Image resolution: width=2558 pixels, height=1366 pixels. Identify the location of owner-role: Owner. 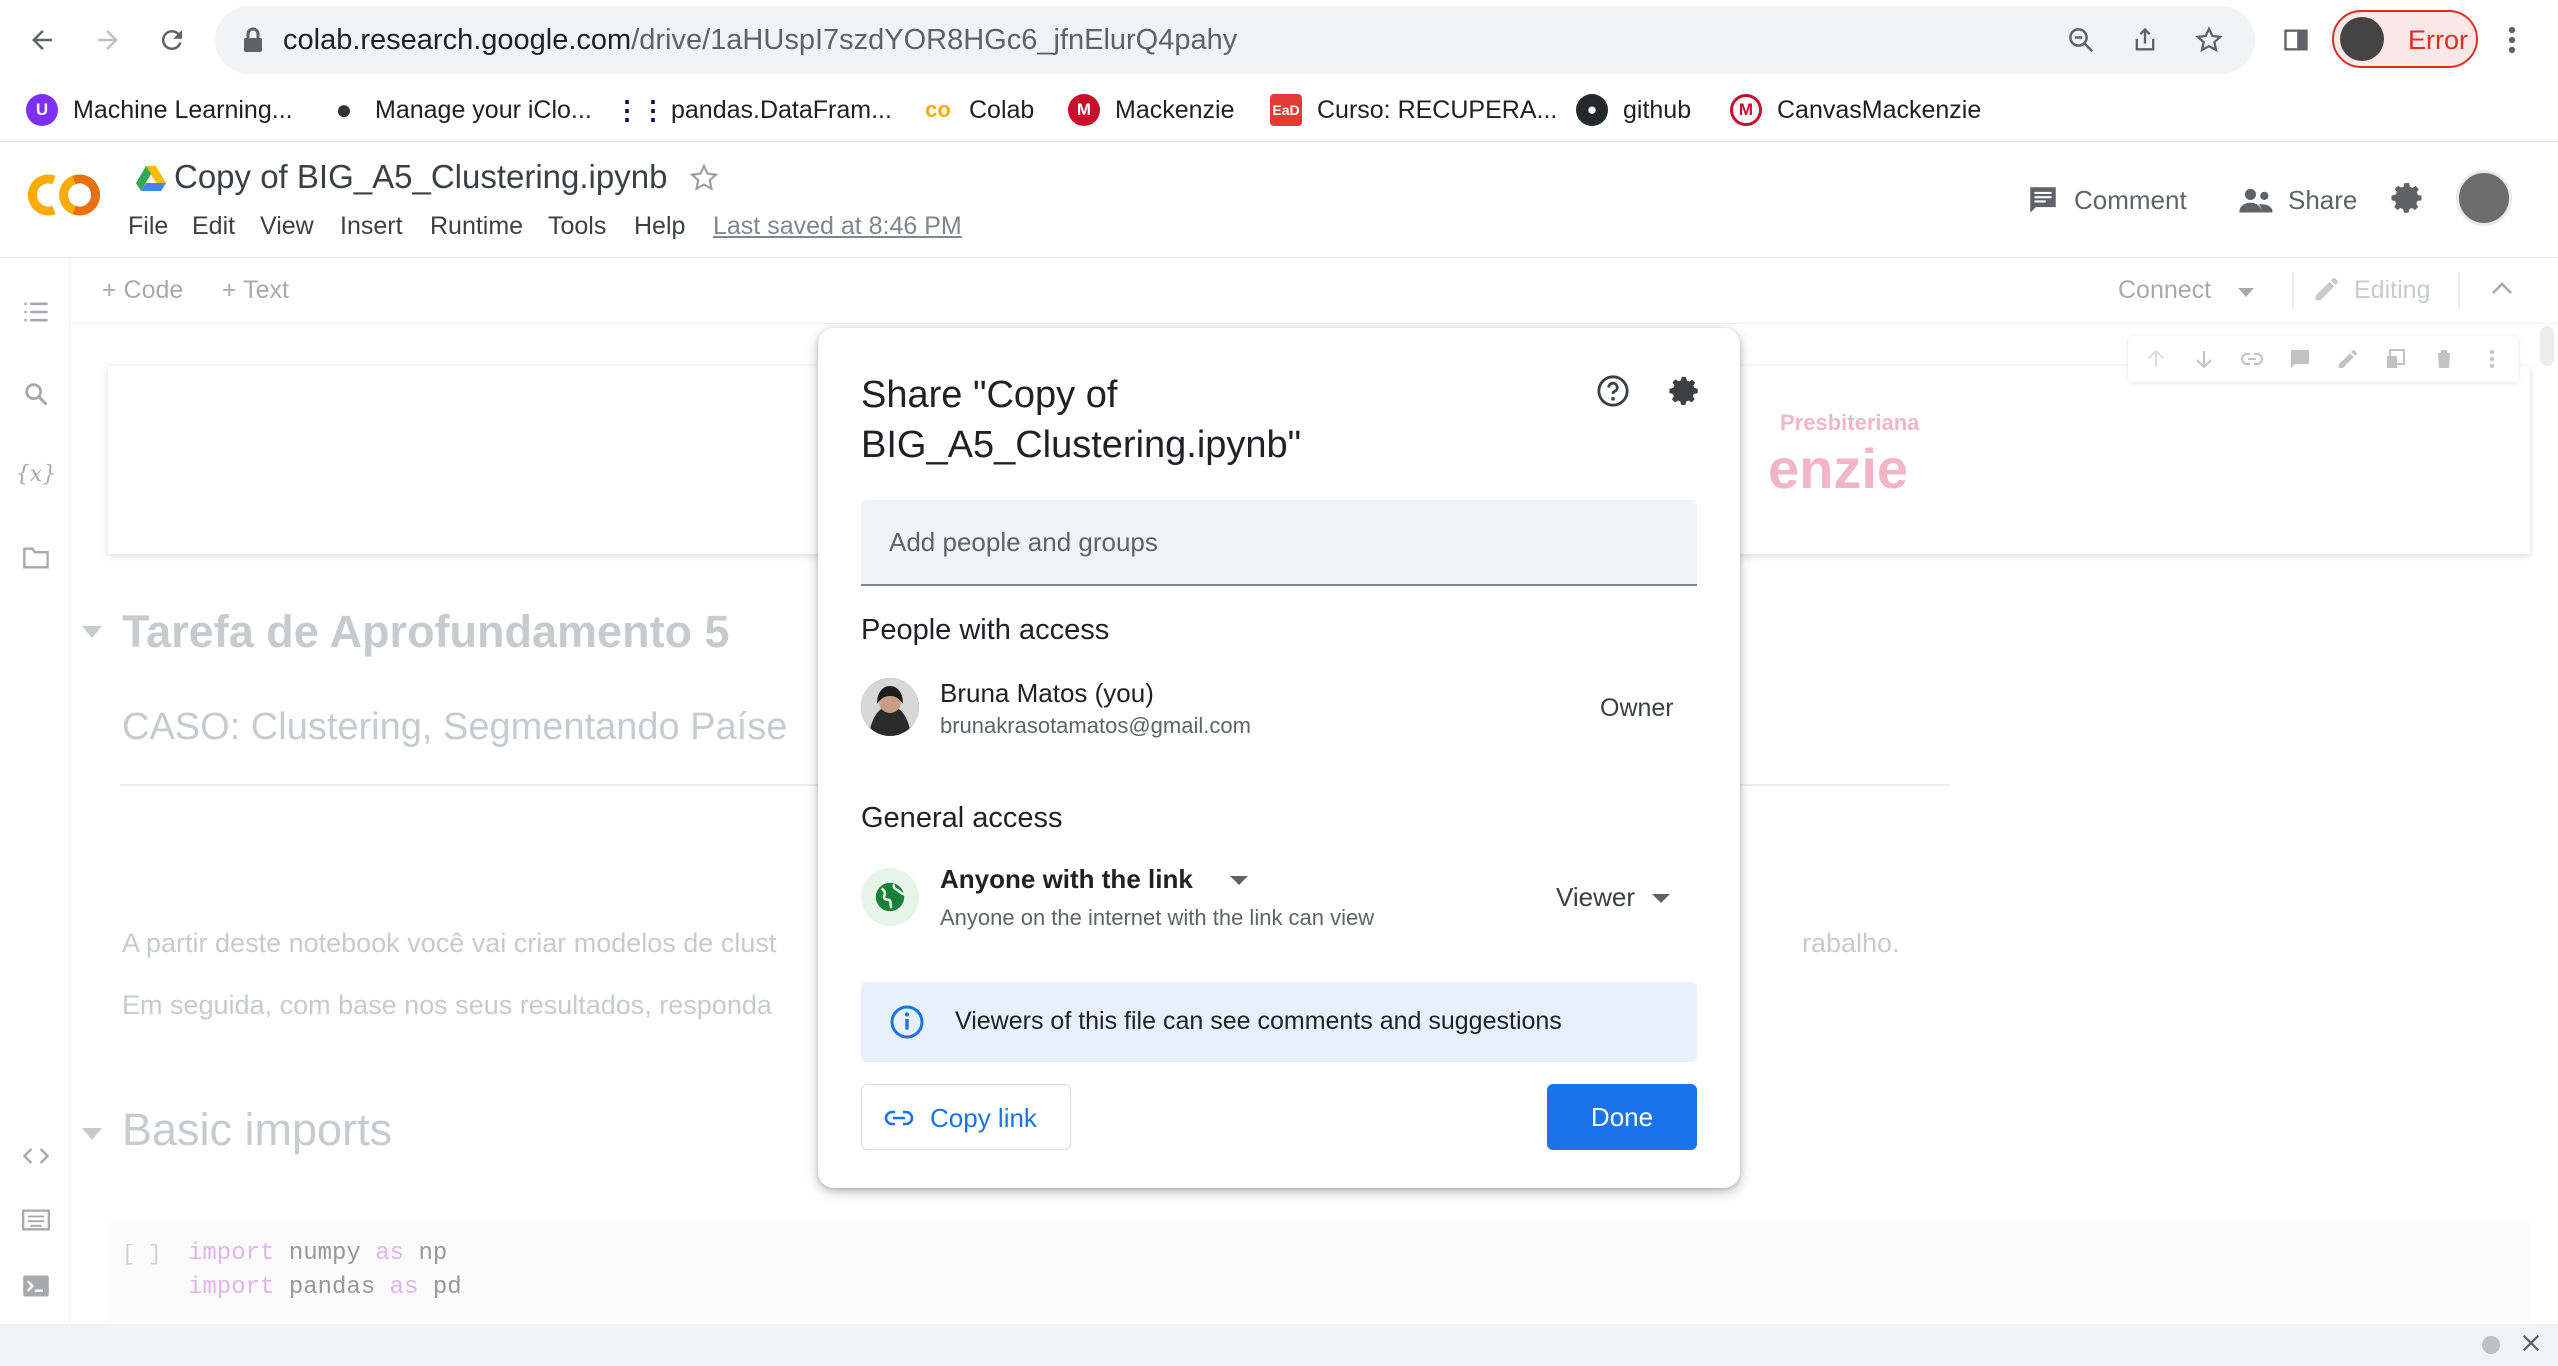
(1637, 708).